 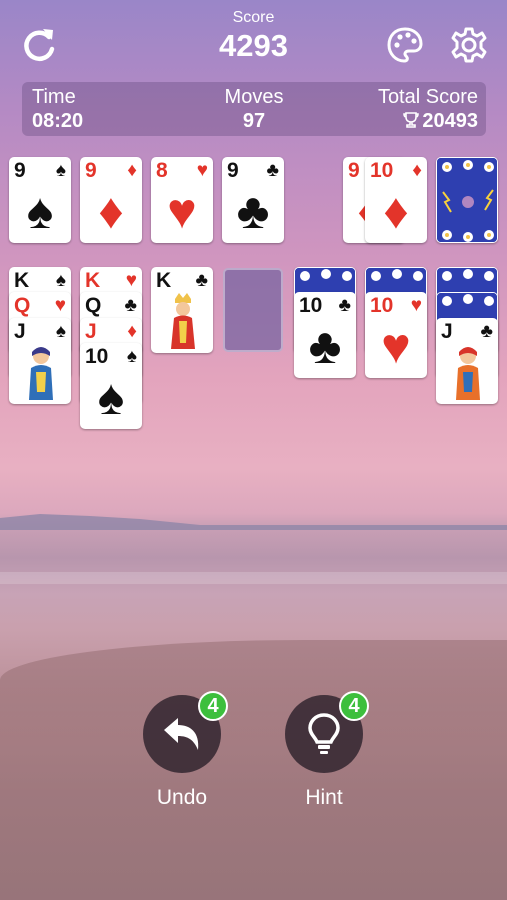 I want to click on tableau-card: J ♠, so click(x=40, y=361).